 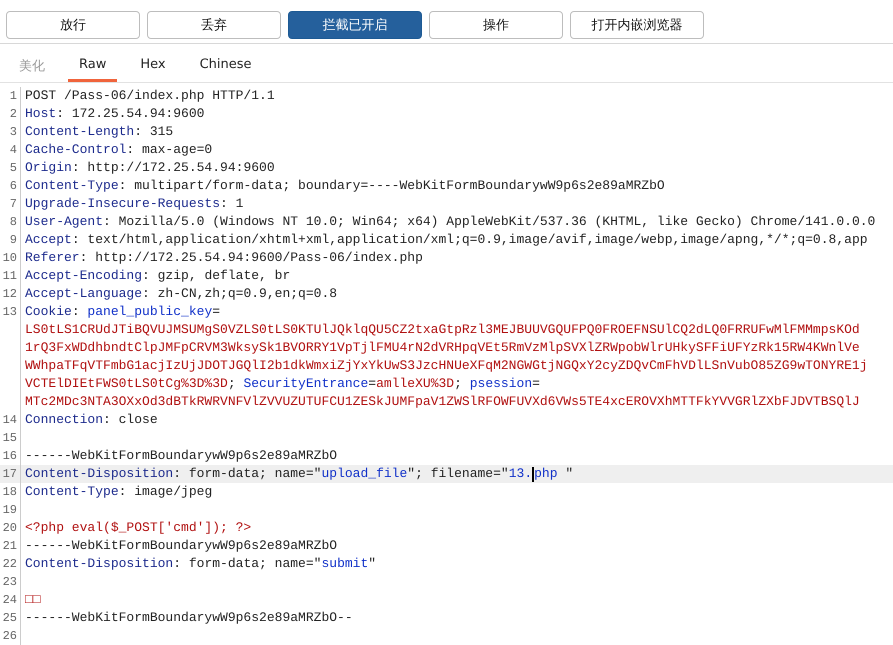 What do you see at coordinates (149, 312) in the screenshot?
I see `param-name: panel_public_key` at bounding box center [149, 312].